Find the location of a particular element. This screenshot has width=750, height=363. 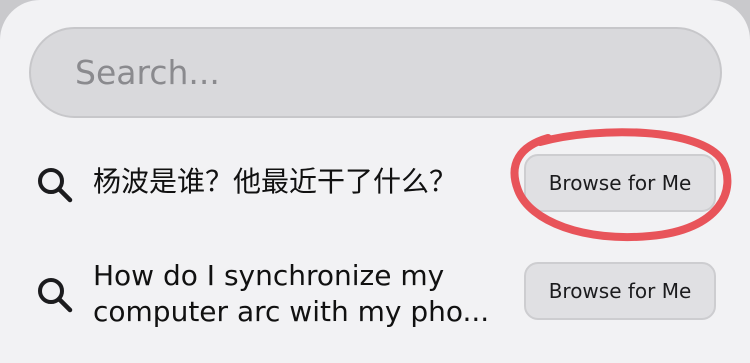

suggestion-query: 杨波是谁？他最近干了什么？ is located at coordinates (275, 181).